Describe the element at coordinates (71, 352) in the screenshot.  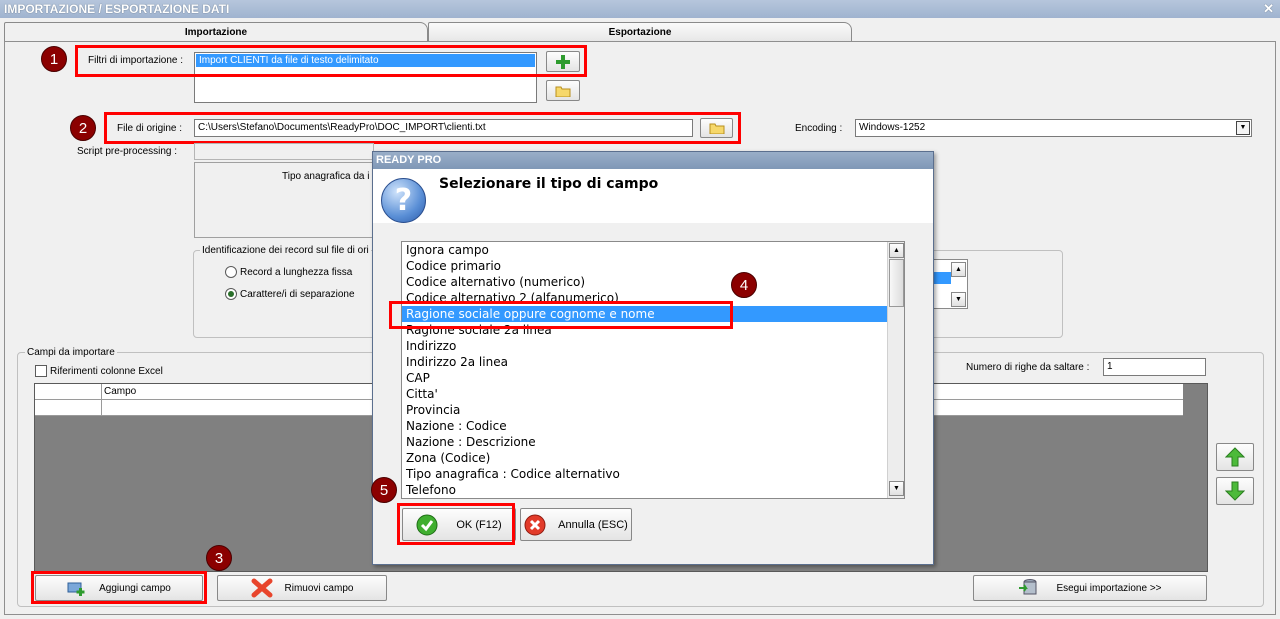
I see `campi-group-label: Campi da importare` at that location.